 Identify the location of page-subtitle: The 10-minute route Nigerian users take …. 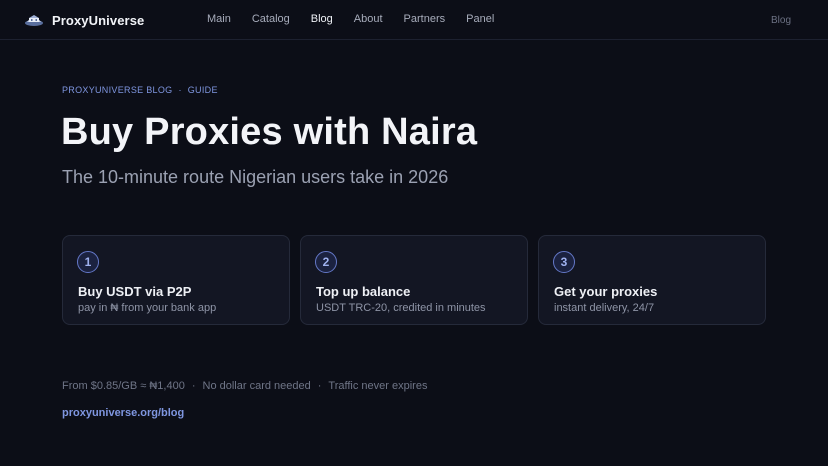
(255, 177).